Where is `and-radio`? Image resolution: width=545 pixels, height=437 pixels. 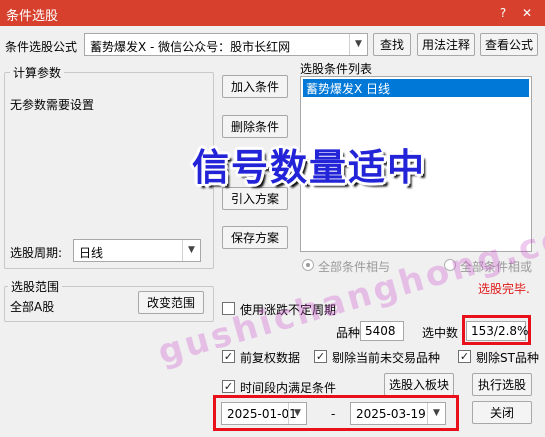 and-radio is located at coordinates (308, 265).